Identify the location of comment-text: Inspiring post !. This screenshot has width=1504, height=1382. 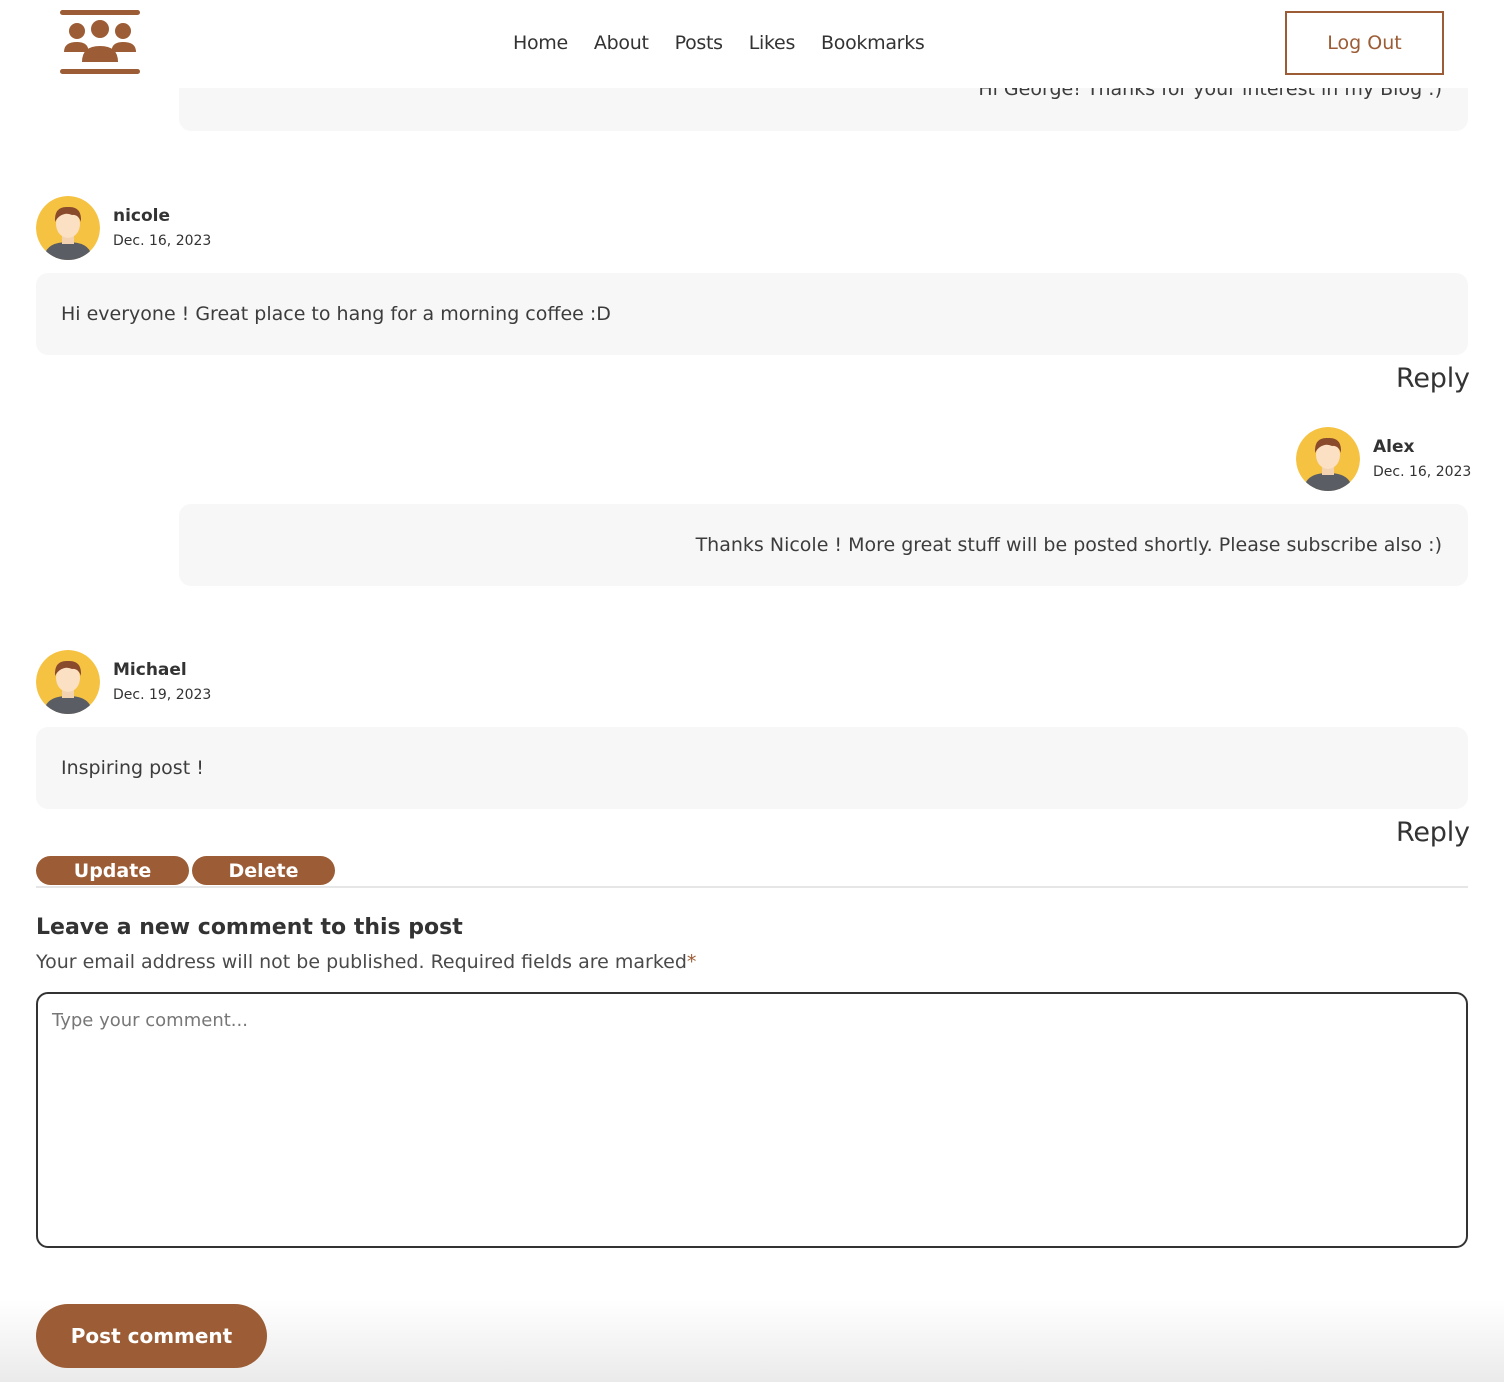
(132, 768).